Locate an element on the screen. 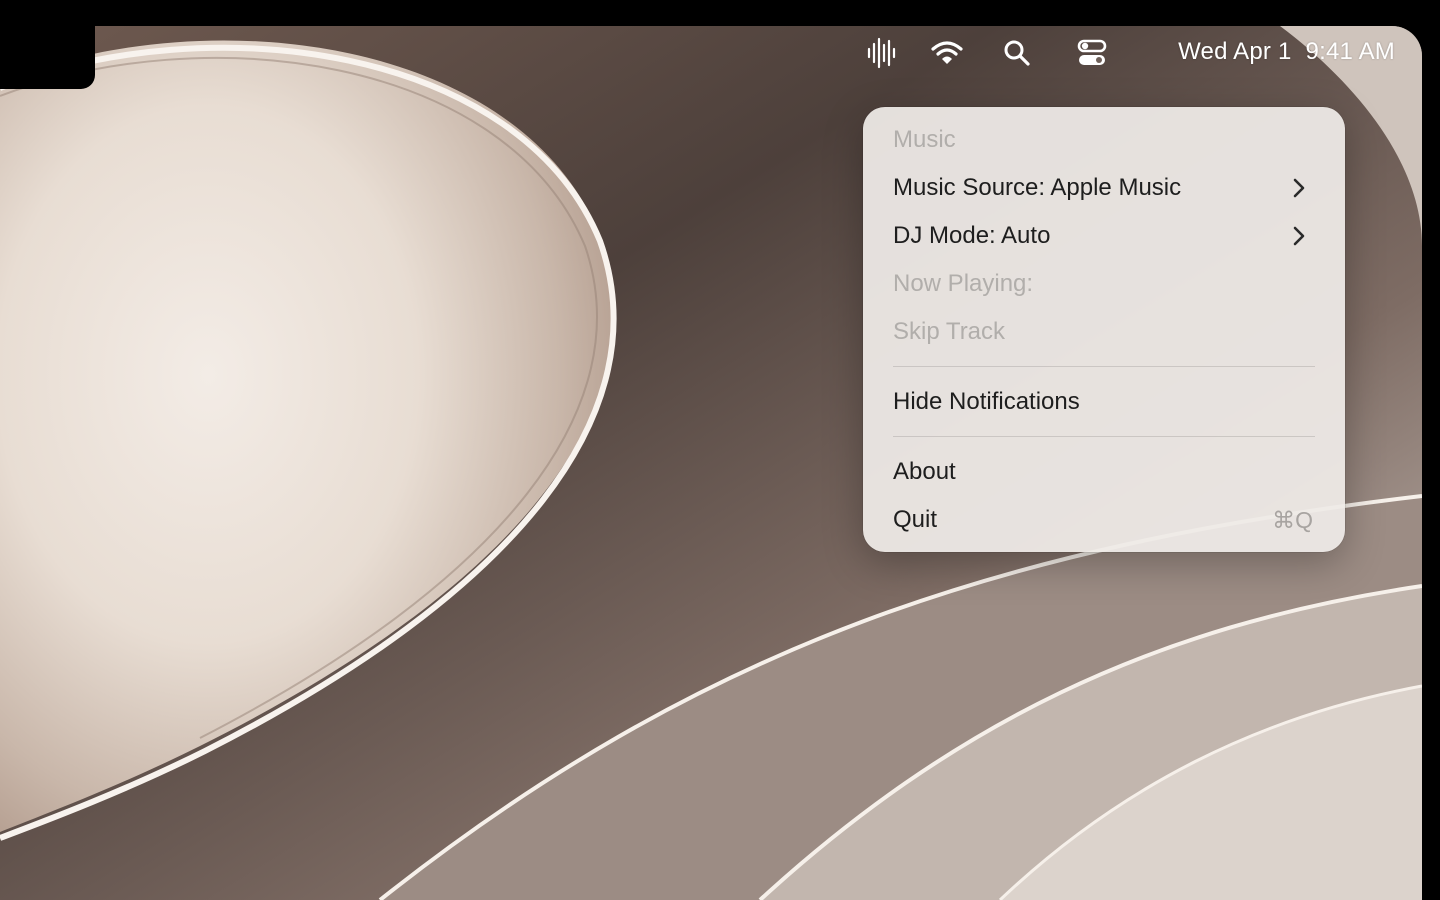  camera-notch is located at coordinates (47, 57).